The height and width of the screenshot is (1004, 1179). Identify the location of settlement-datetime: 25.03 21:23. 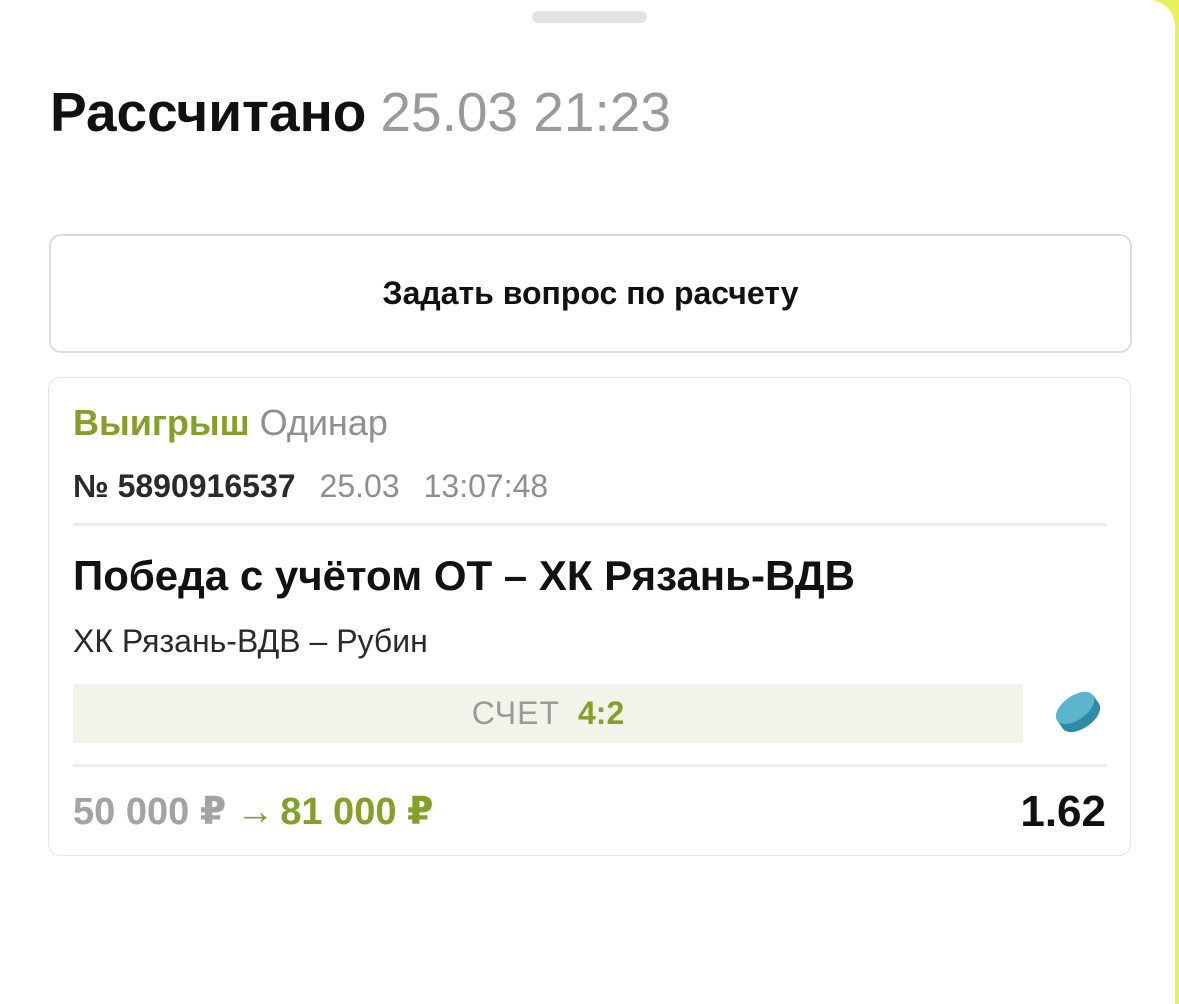
(525, 112).